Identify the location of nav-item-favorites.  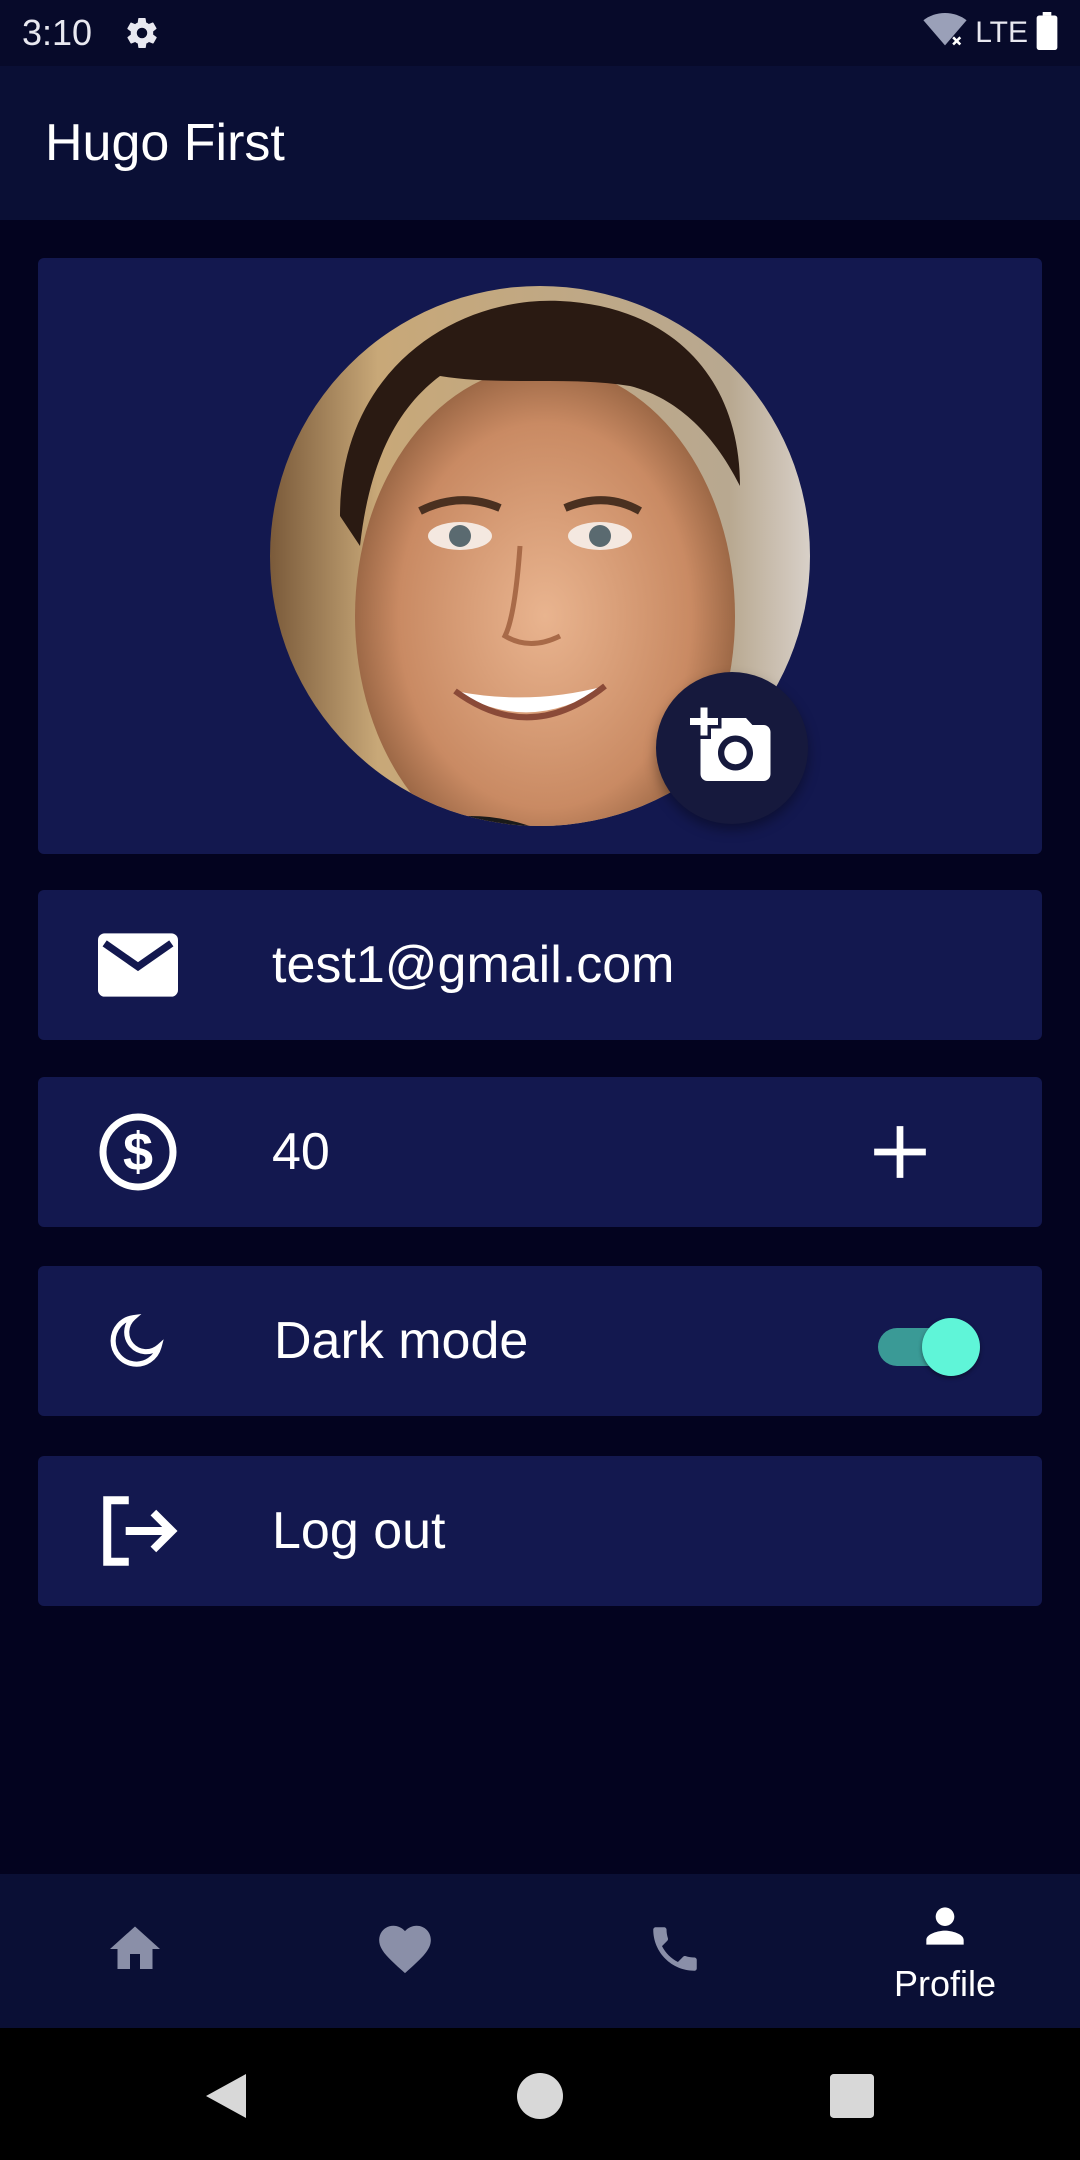
(405, 1951).